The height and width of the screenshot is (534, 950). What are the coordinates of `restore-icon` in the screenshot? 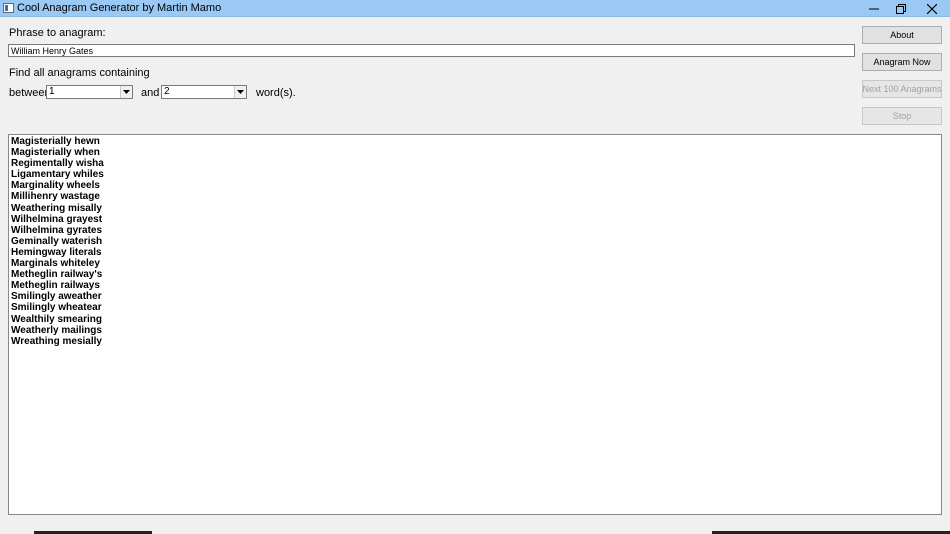 It's located at (901, 8).